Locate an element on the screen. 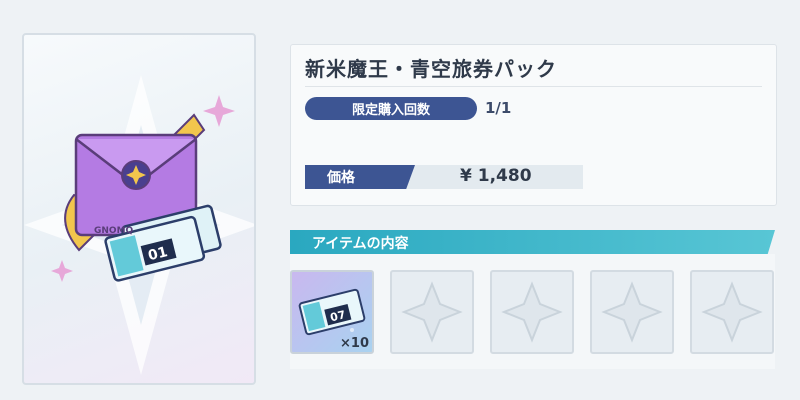 This screenshot has width=800, height=400. product-title: 新米魔王・青空旅券パック is located at coordinates (431, 69).